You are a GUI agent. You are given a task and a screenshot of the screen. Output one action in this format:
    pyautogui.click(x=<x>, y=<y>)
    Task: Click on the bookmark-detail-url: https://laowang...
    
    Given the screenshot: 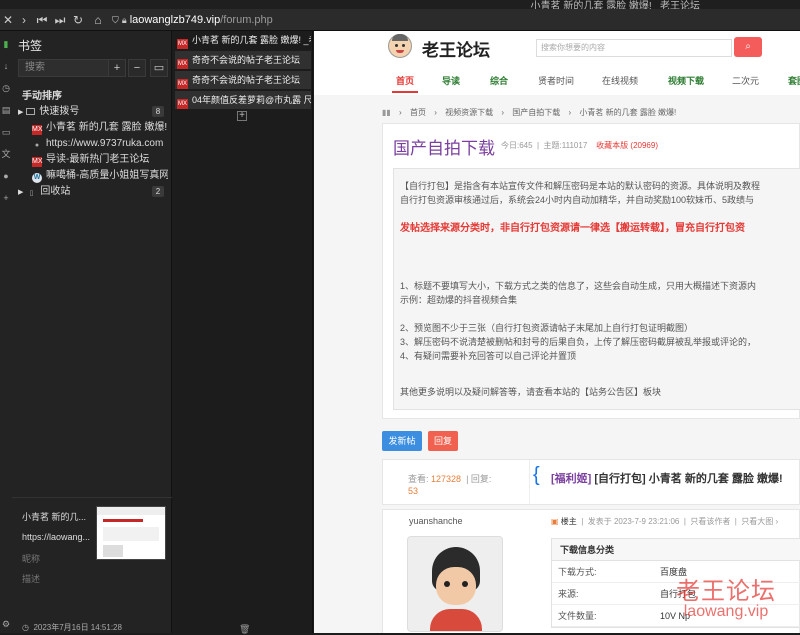 What is the action you would take?
    pyautogui.click(x=56, y=537)
    